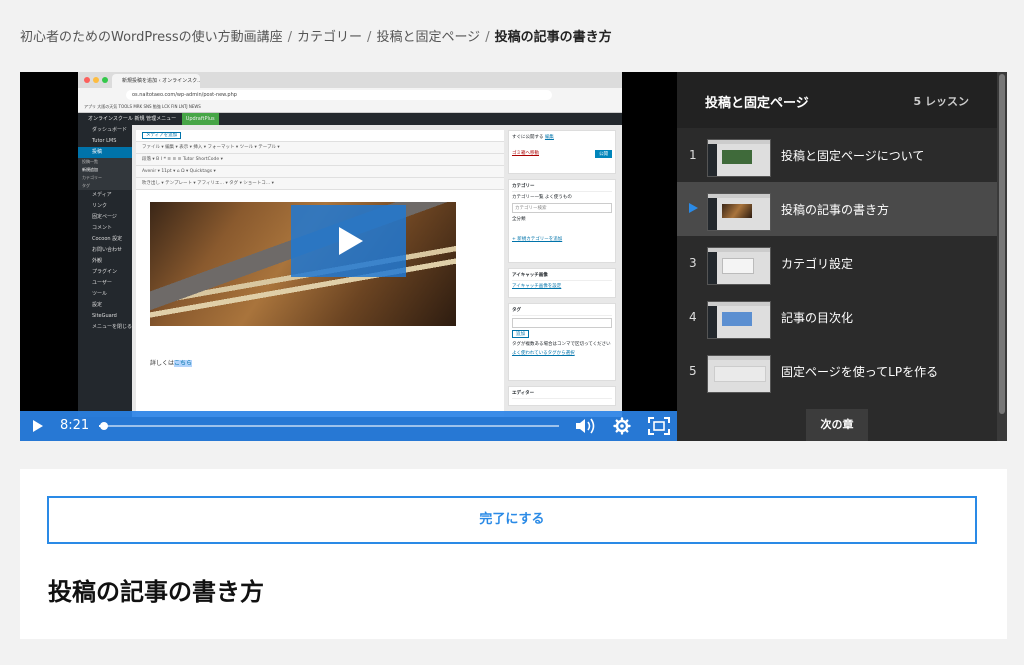 The width and height of the screenshot is (1024, 665). Describe the element at coordinates (519, 219) in the screenshot. I see `category-all: 全分類` at that location.